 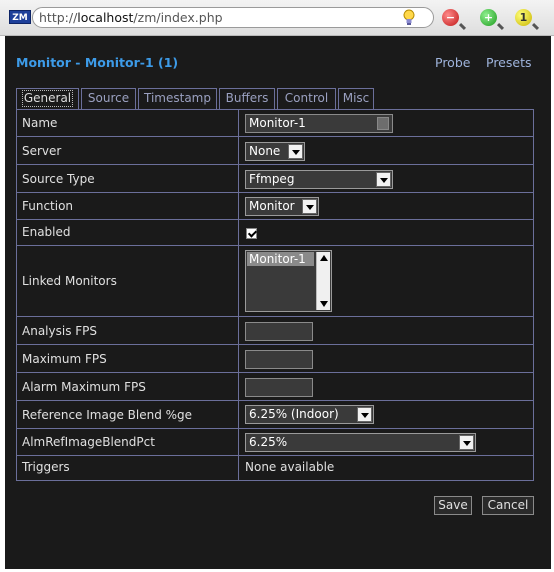 I want to click on ref-blend-label: Reference Image Blend %ge, so click(x=107, y=415).